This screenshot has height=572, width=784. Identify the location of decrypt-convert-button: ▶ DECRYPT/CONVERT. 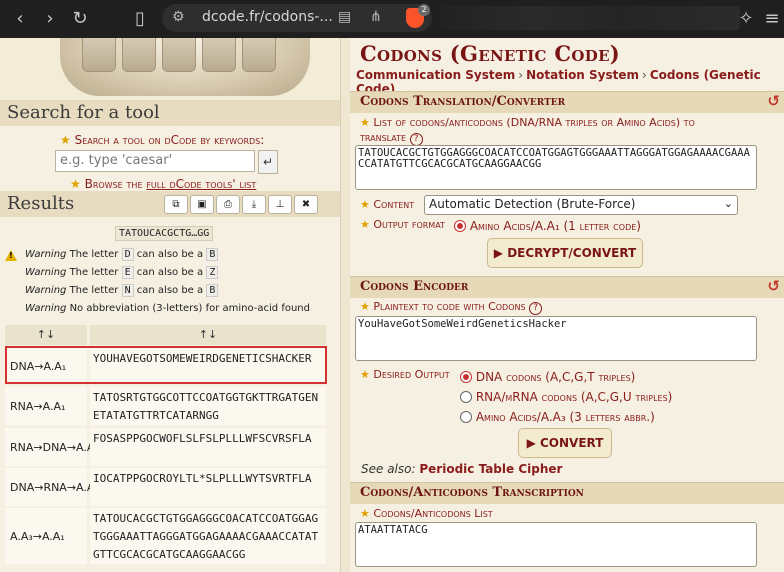
(565, 253).